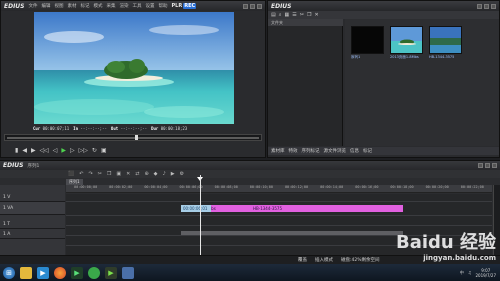  What do you see at coordinates (7, 197) in the screenshot?
I see `track-name: 1 V` at bounding box center [7, 197].